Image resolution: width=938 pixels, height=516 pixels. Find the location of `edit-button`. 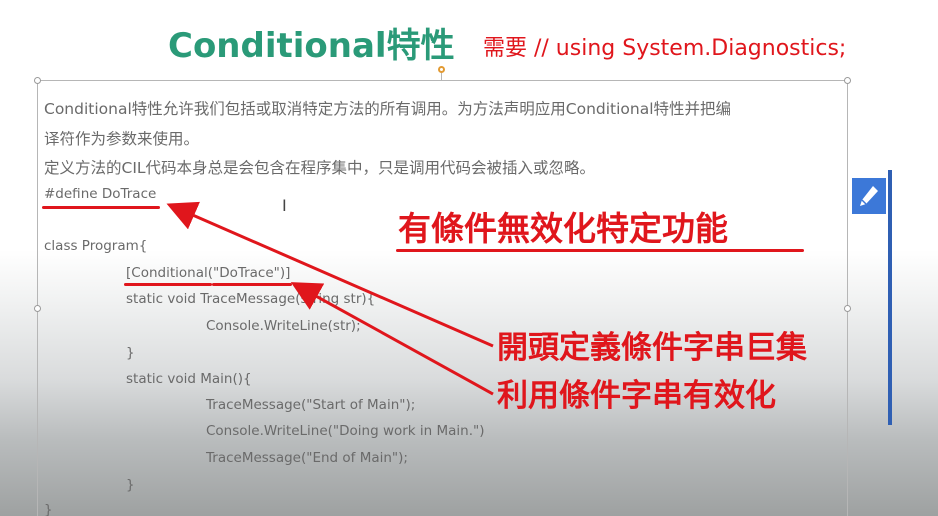

edit-button is located at coordinates (869, 196).